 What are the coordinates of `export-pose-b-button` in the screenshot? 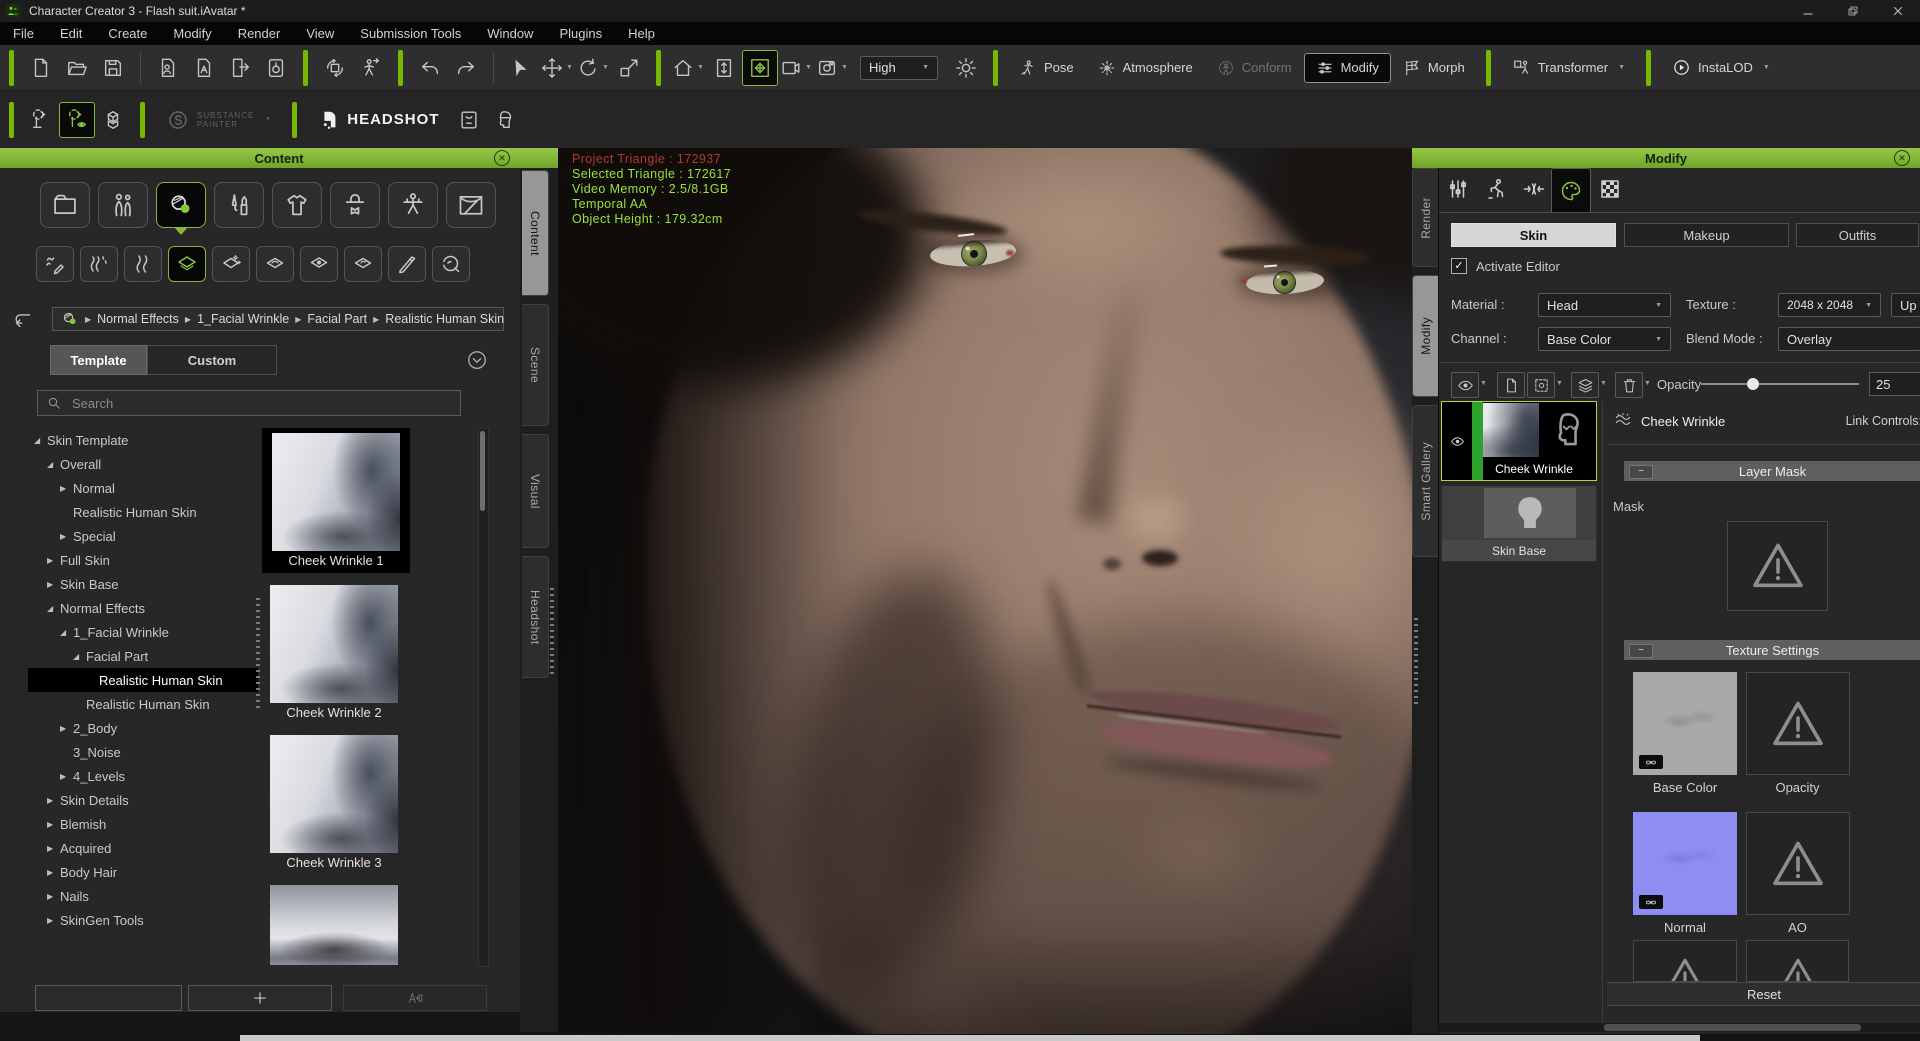 It's located at (77, 119).